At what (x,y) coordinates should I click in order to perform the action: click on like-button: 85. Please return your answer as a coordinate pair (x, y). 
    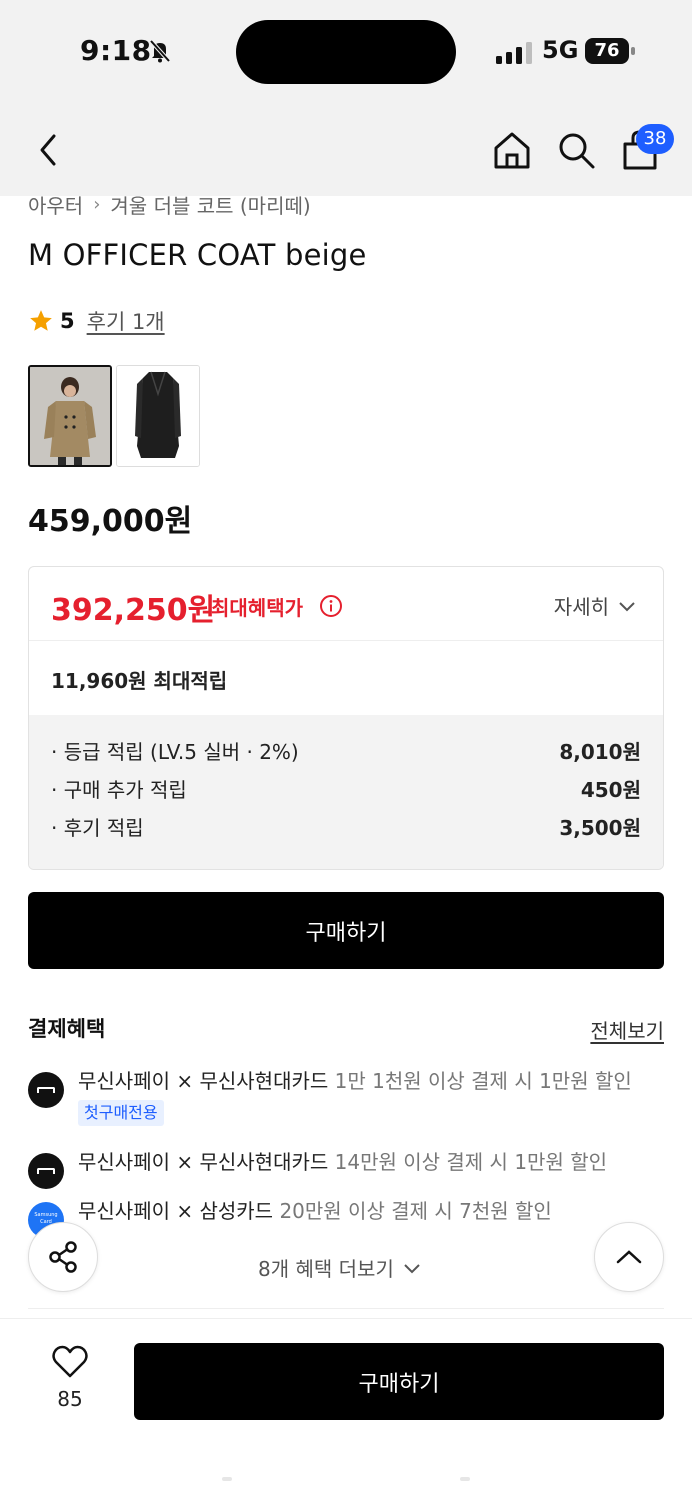
    Looking at the image, I should click on (70, 1378).